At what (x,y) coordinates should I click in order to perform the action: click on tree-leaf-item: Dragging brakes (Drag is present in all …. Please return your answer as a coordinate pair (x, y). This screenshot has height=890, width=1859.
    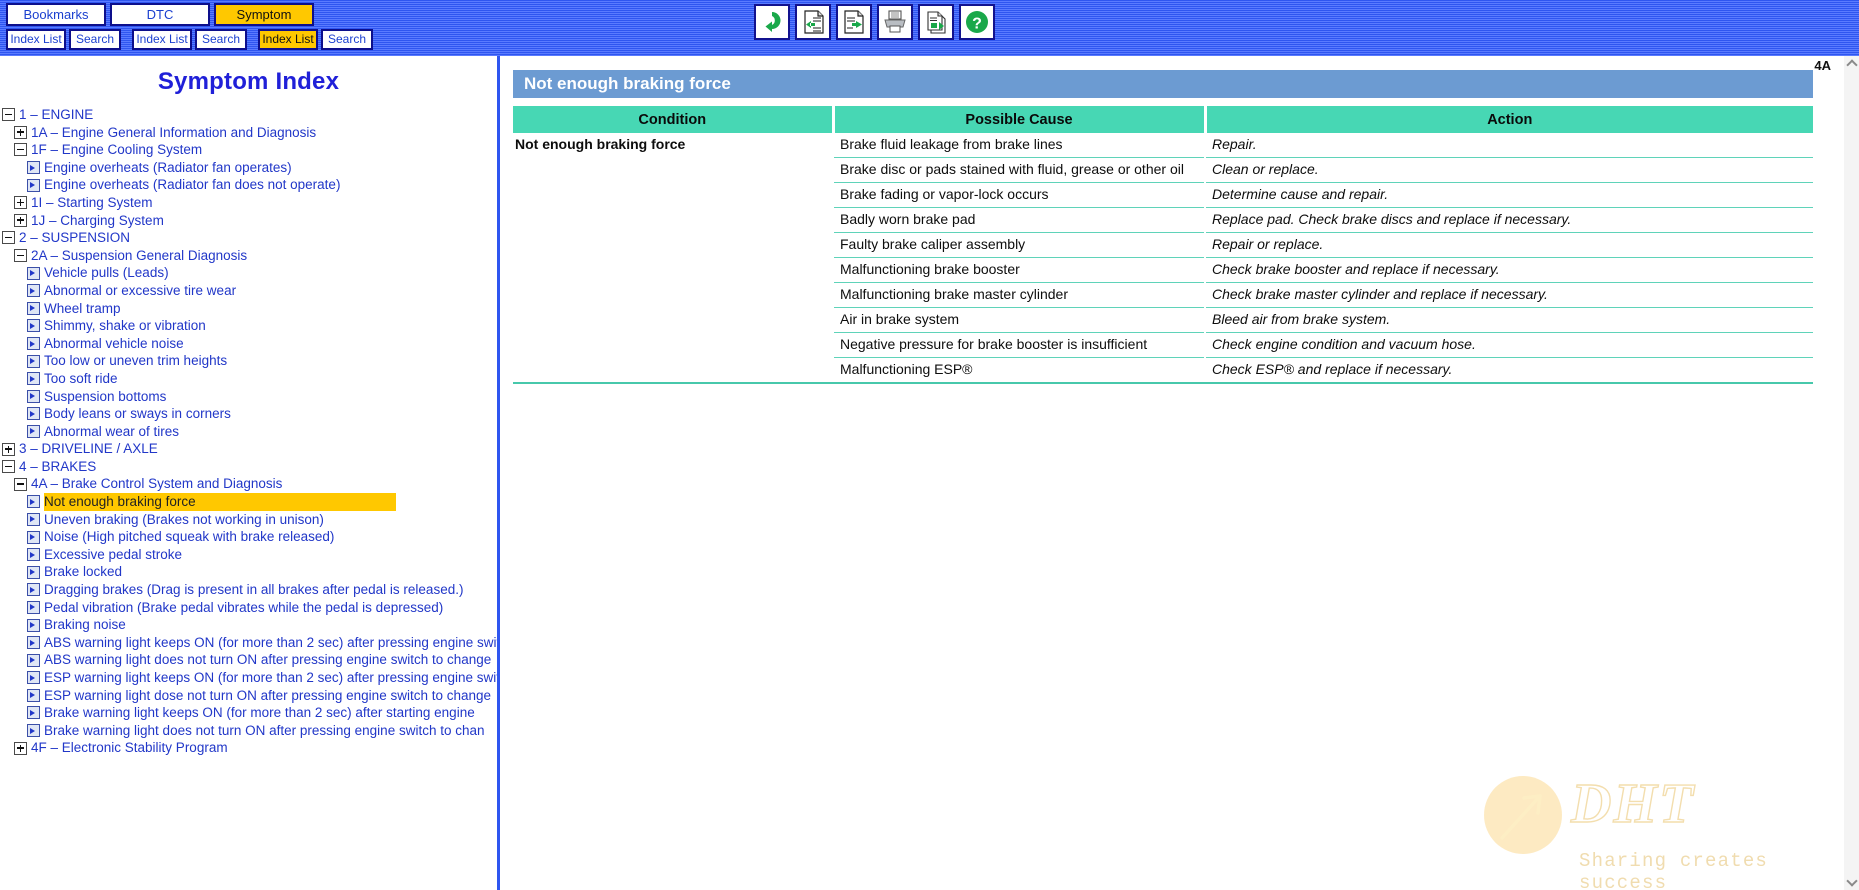
    Looking at the image, I should click on (248, 590).